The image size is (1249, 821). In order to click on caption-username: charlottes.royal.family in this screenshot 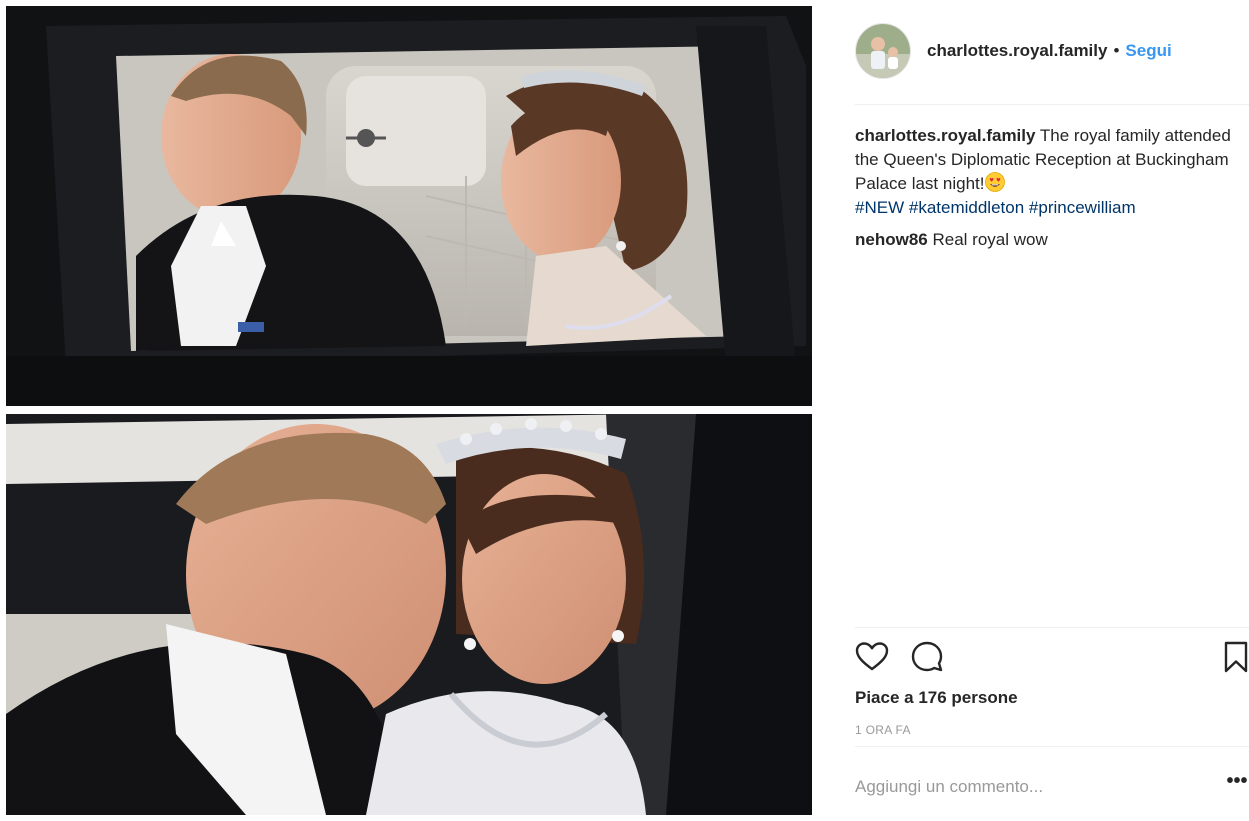, I will do `click(945, 135)`.